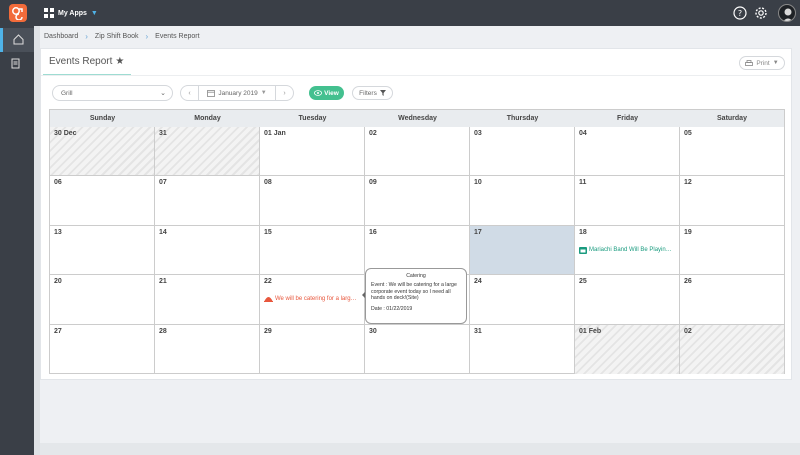 The image size is (800, 455). I want to click on nav-home, so click(17, 40).